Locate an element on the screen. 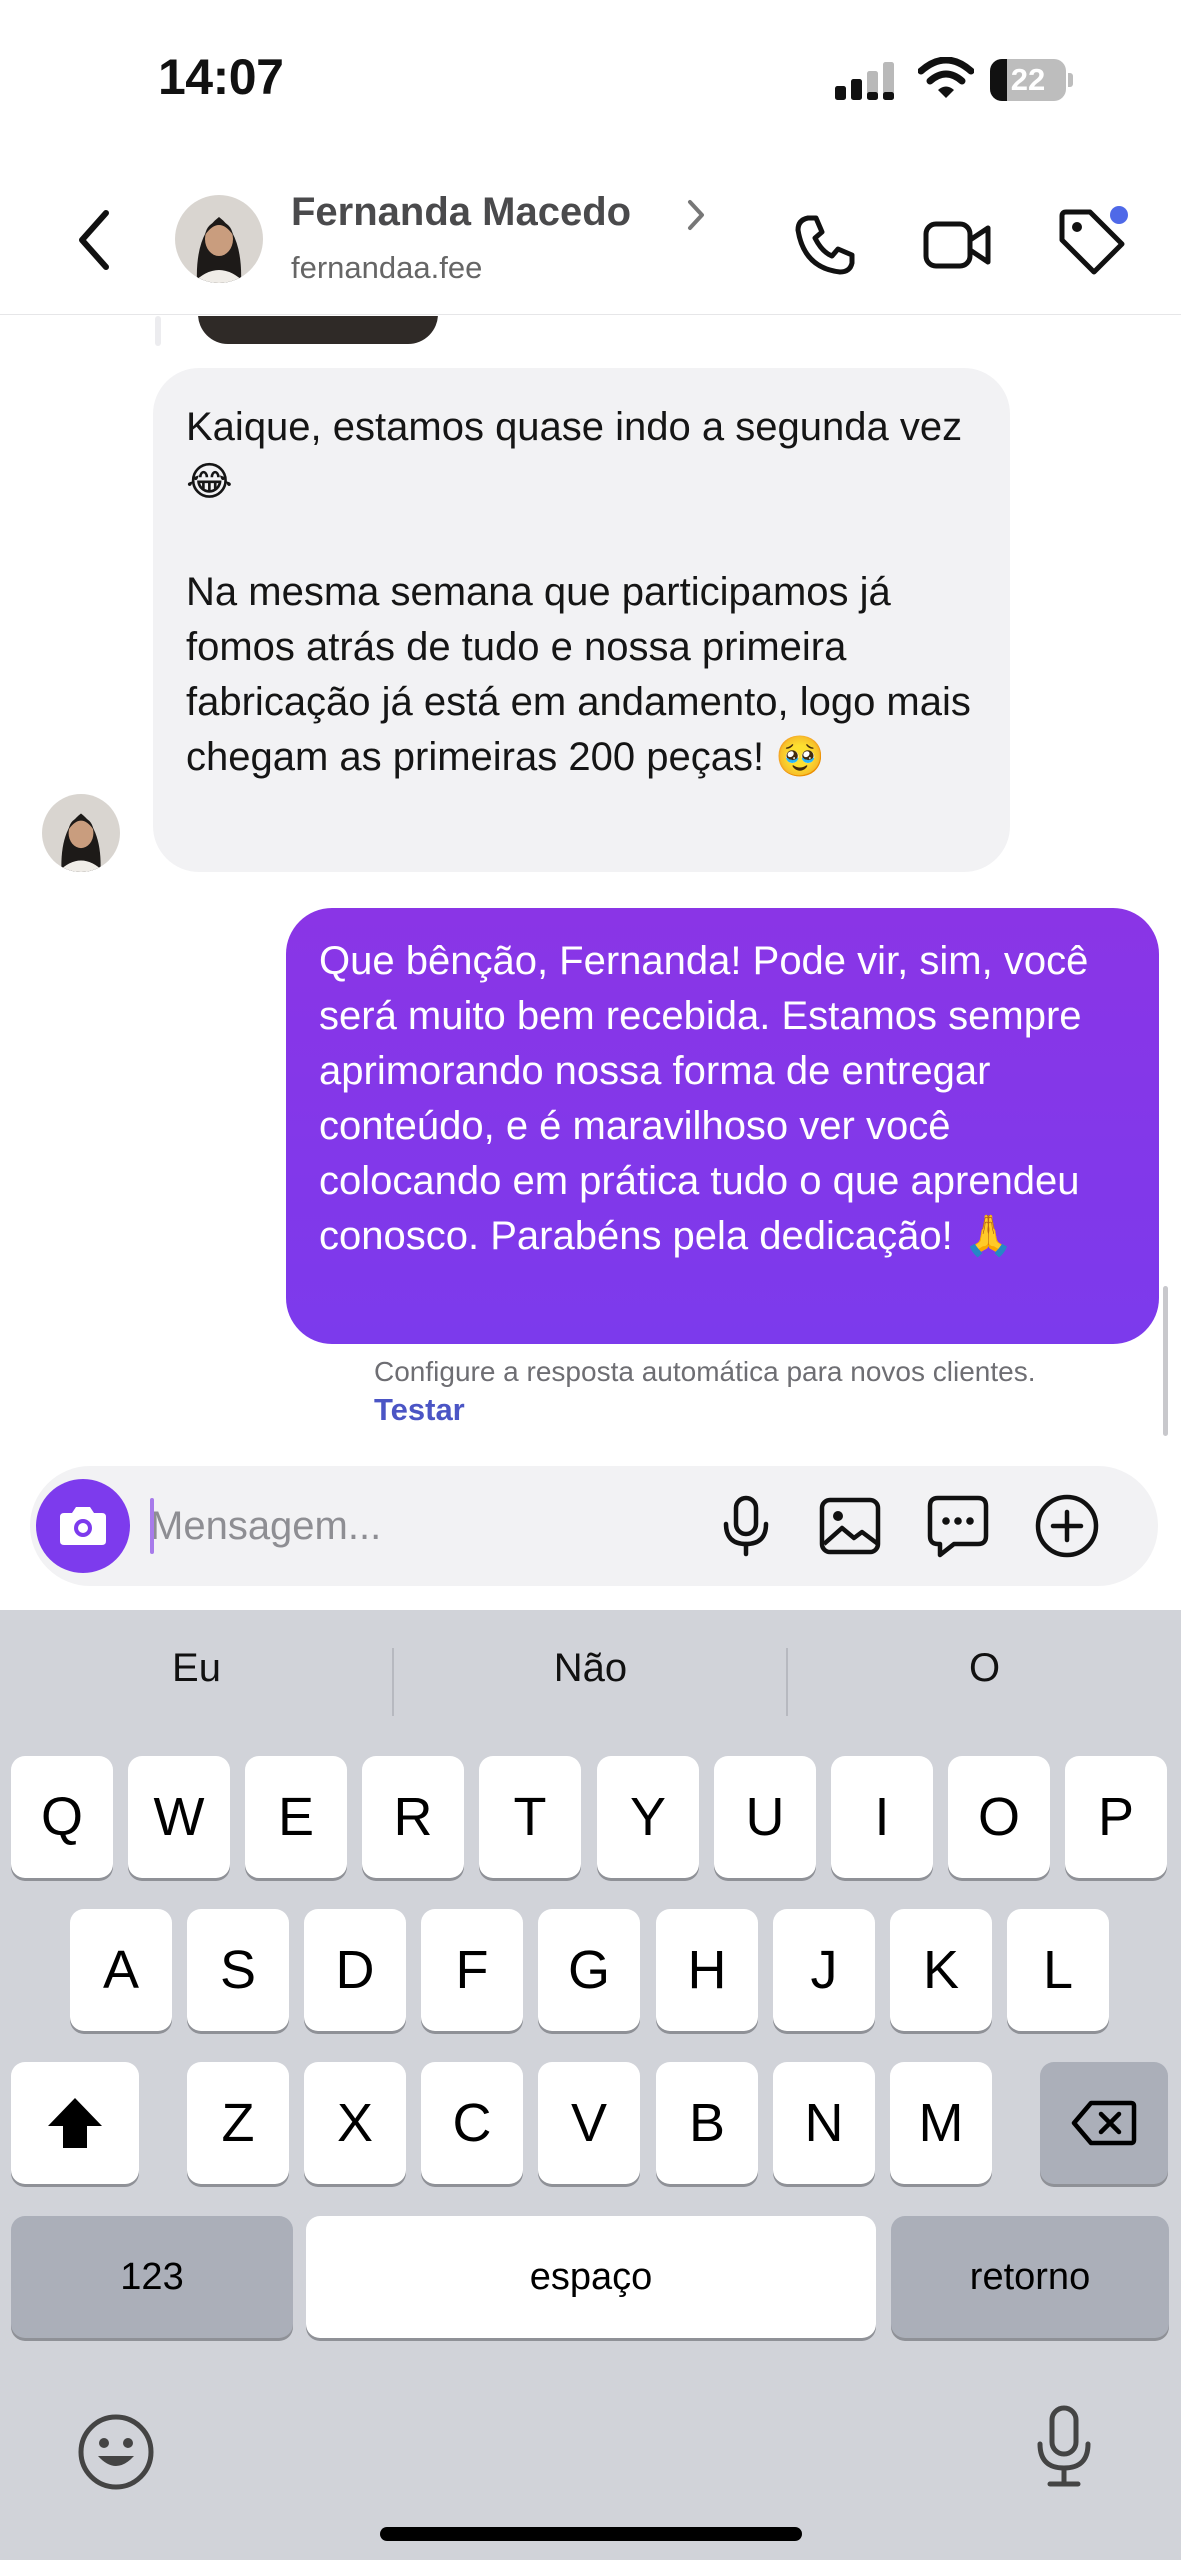 The image size is (1181, 2560). gallery-icon is located at coordinates (850, 1526).